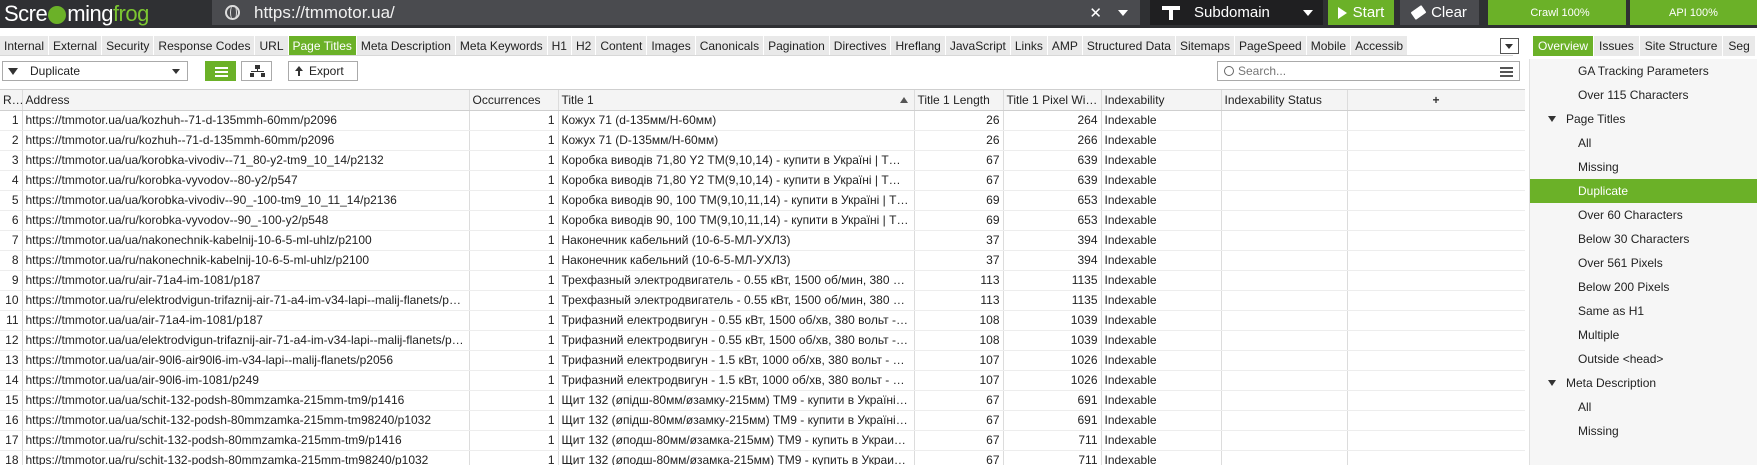 The width and height of the screenshot is (1757, 465). Describe the element at coordinates (1329, 45) in the screenshot. I see `tab-mobile: Mobile` at that location.